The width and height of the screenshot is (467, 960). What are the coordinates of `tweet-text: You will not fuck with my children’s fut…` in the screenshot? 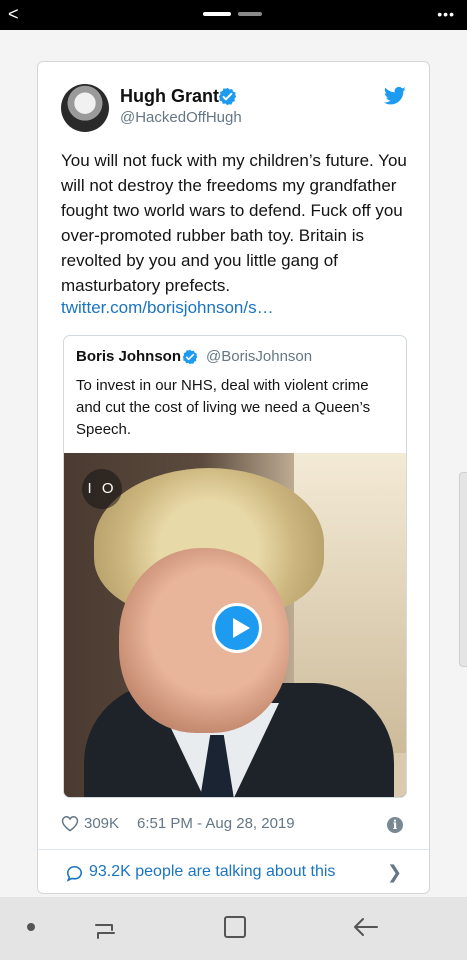 It's located at (234, 223).